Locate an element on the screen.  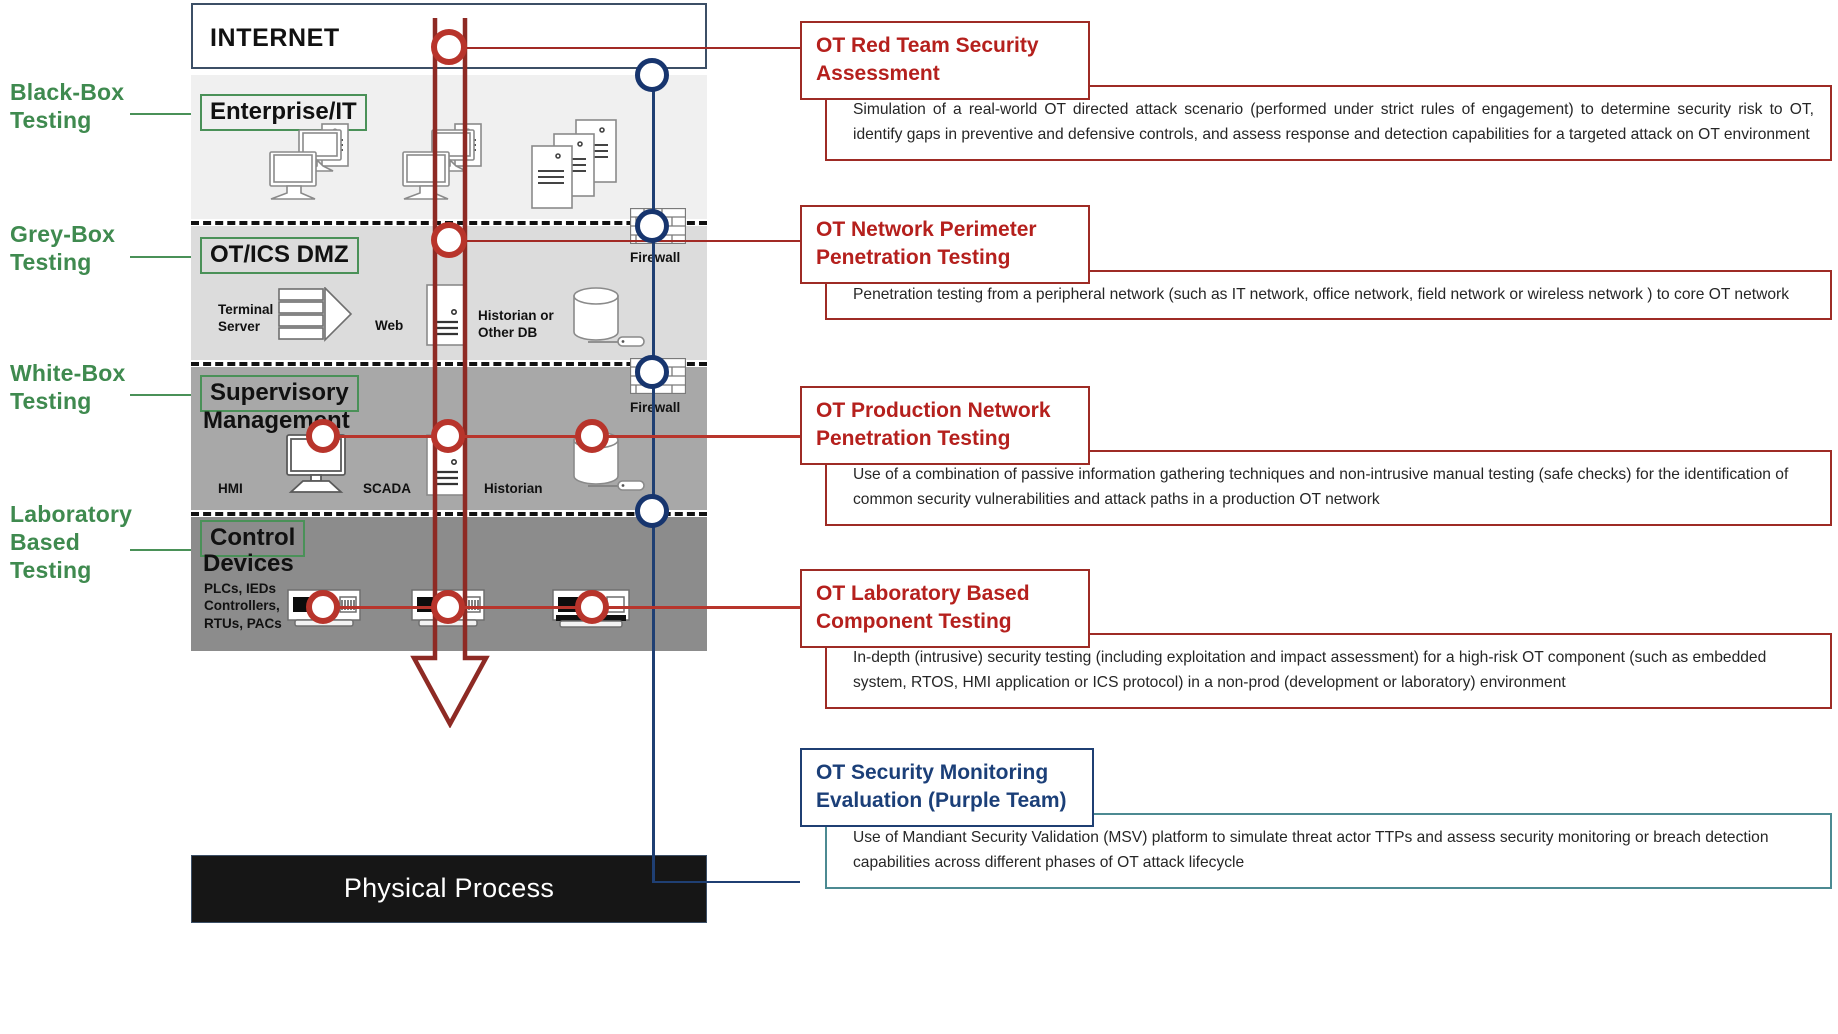
leader-line-laboratory-based is located at coordinates (161, 550).